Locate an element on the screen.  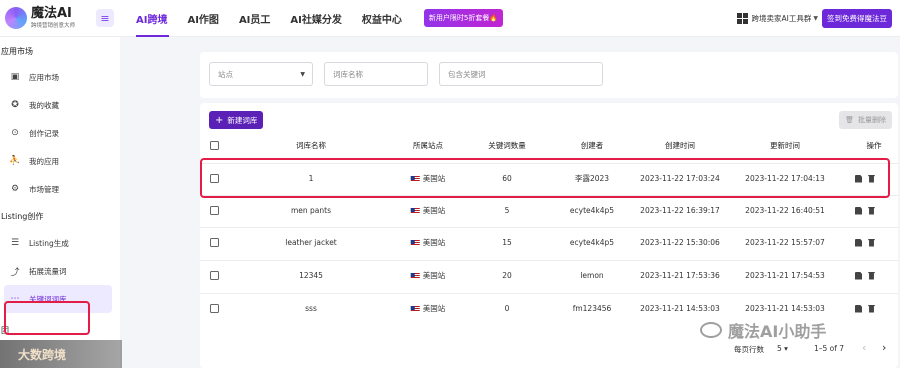
person-icon: ⛹ is located at coordinates (15, 161).